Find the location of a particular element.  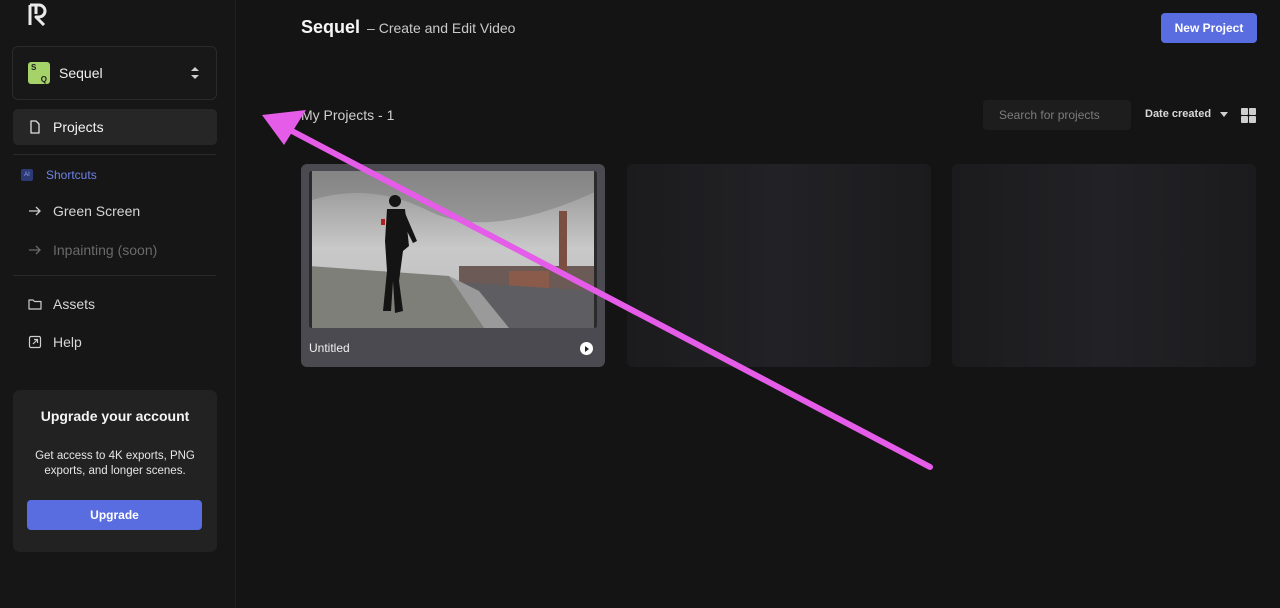

sidebar-item-assets: Assets is located at coordinates (115, 304).